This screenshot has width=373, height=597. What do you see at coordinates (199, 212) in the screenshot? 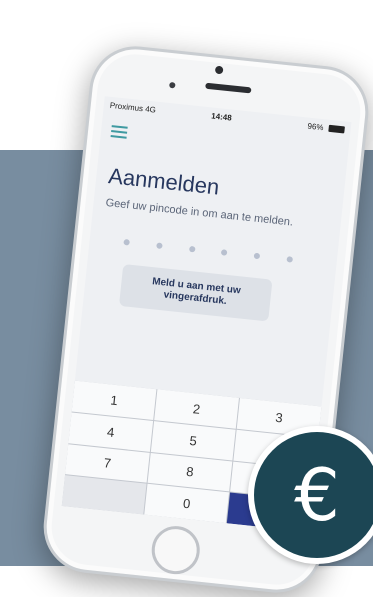
I see `page-subtitle: Geef uw pincode in om aan te melden.` at bounding box center [199, 212].